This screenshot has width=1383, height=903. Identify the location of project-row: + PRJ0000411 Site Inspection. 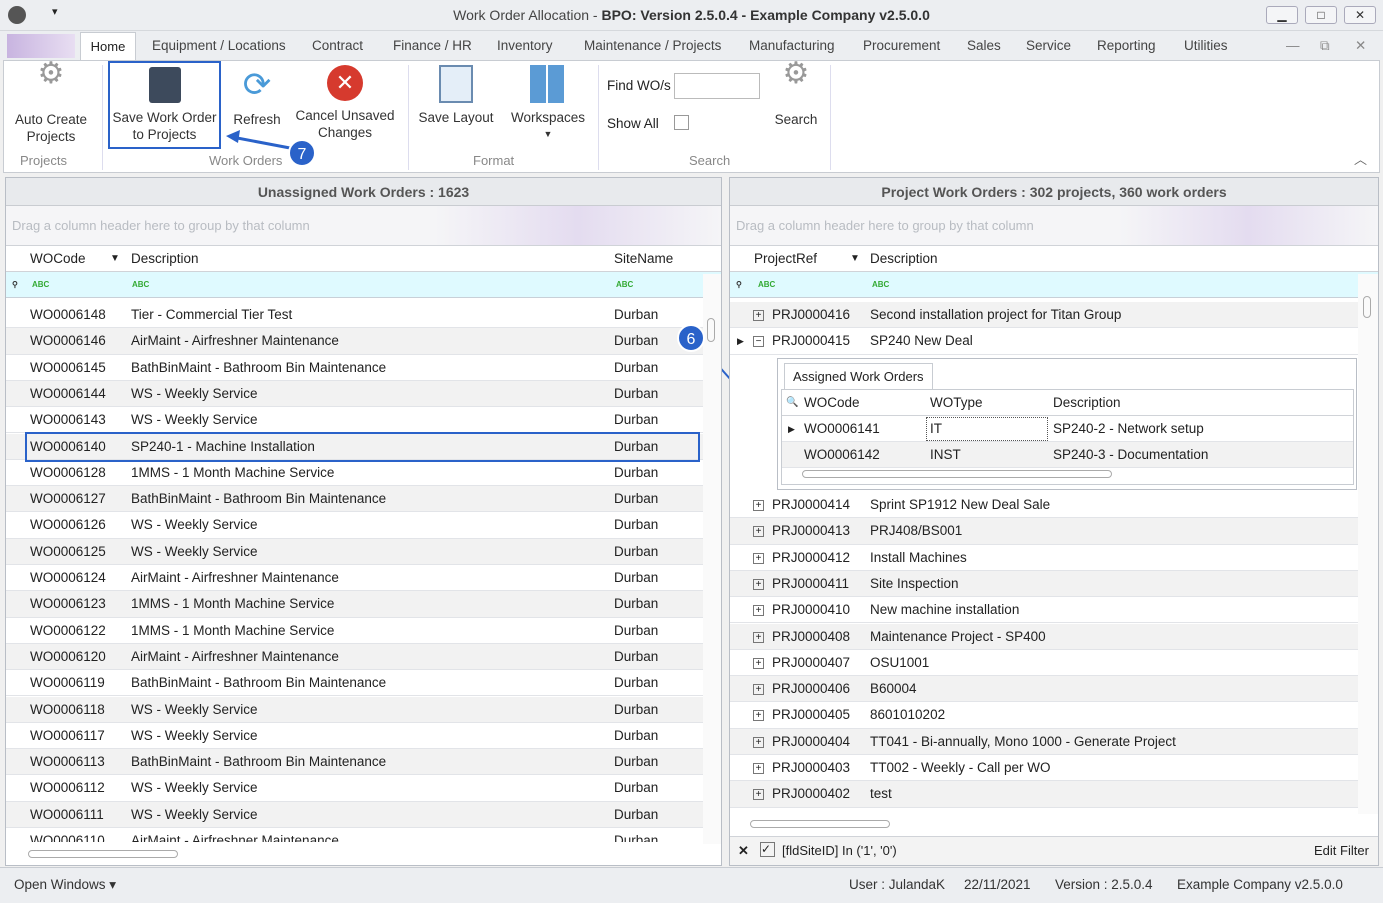
(1044, 584).